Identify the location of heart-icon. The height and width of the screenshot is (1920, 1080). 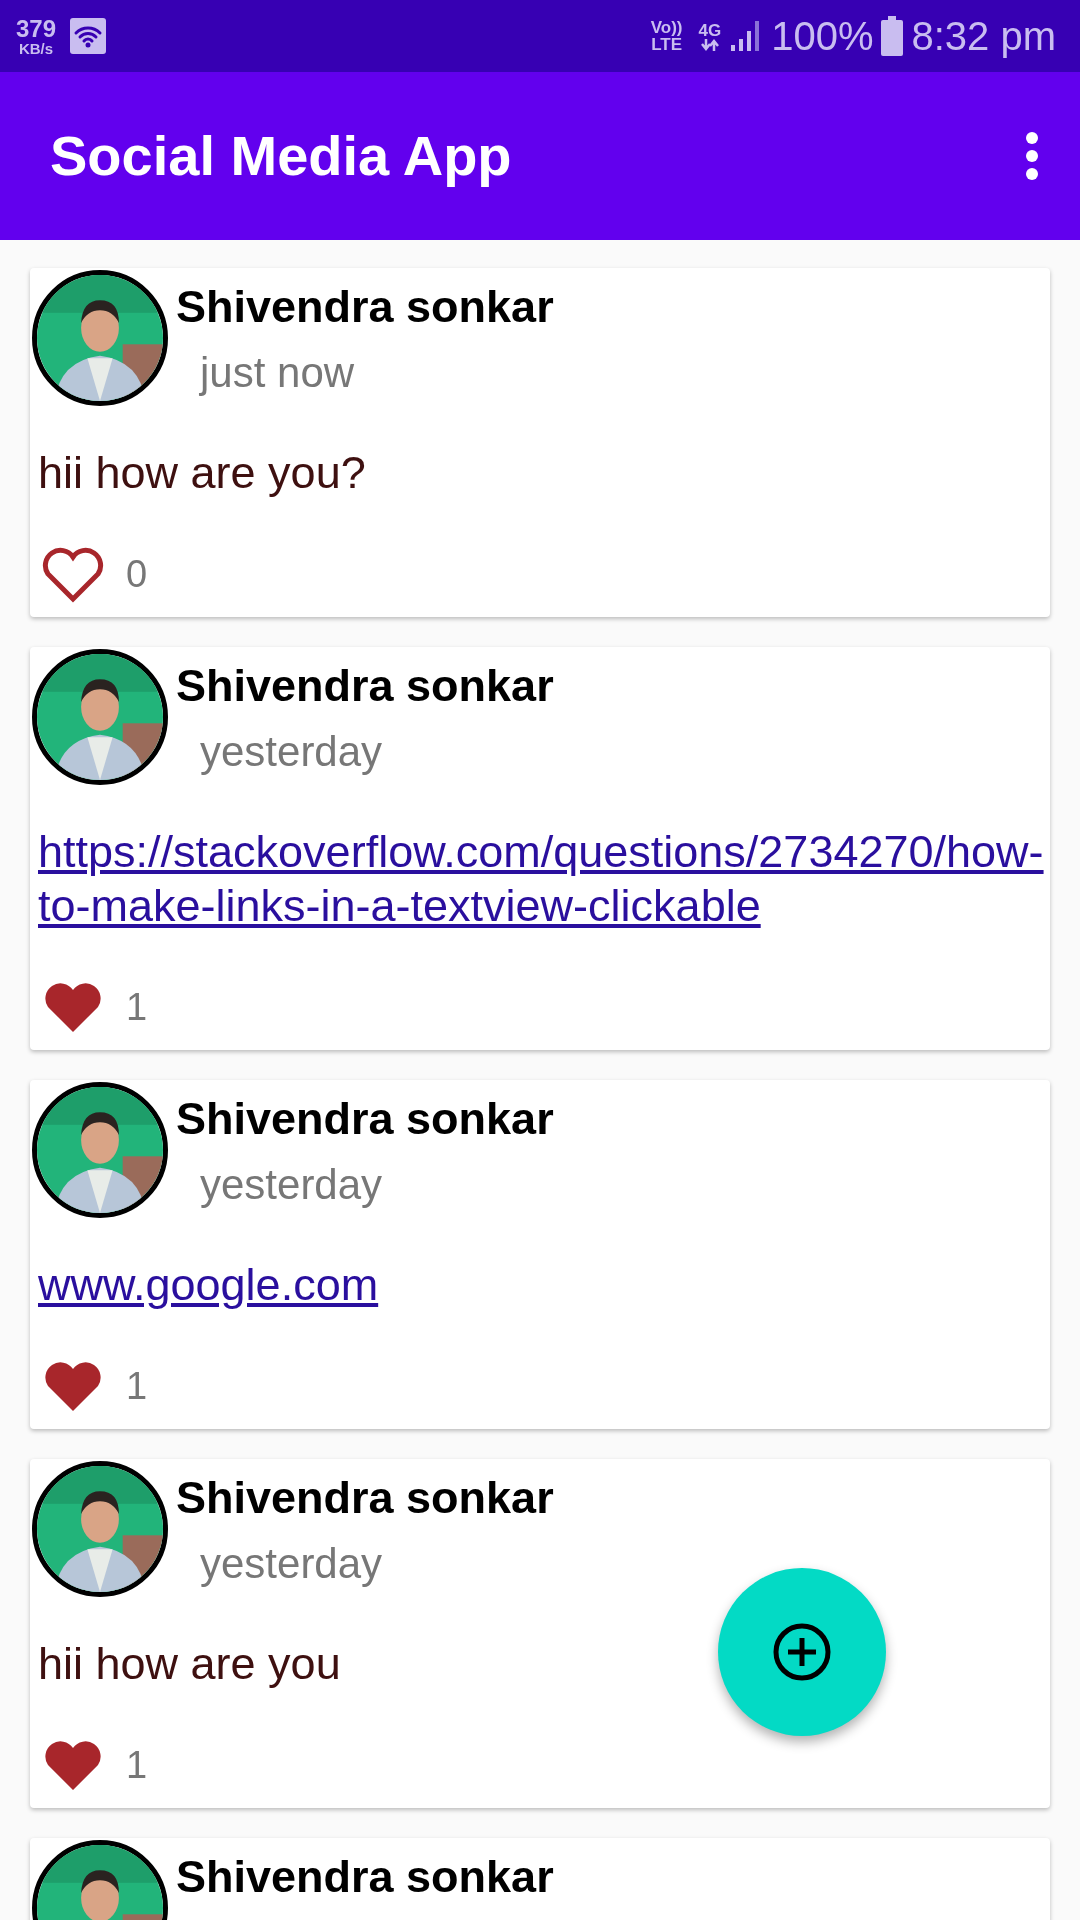
(73, 574).